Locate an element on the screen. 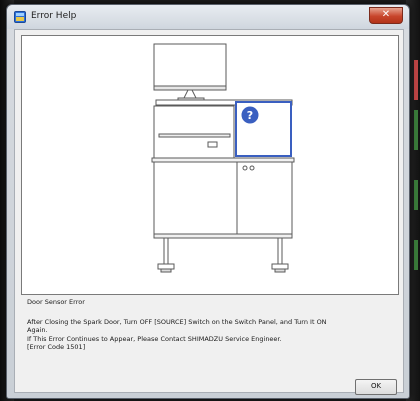  question-marker-glyph: ? is located at coordinates (250, 115).